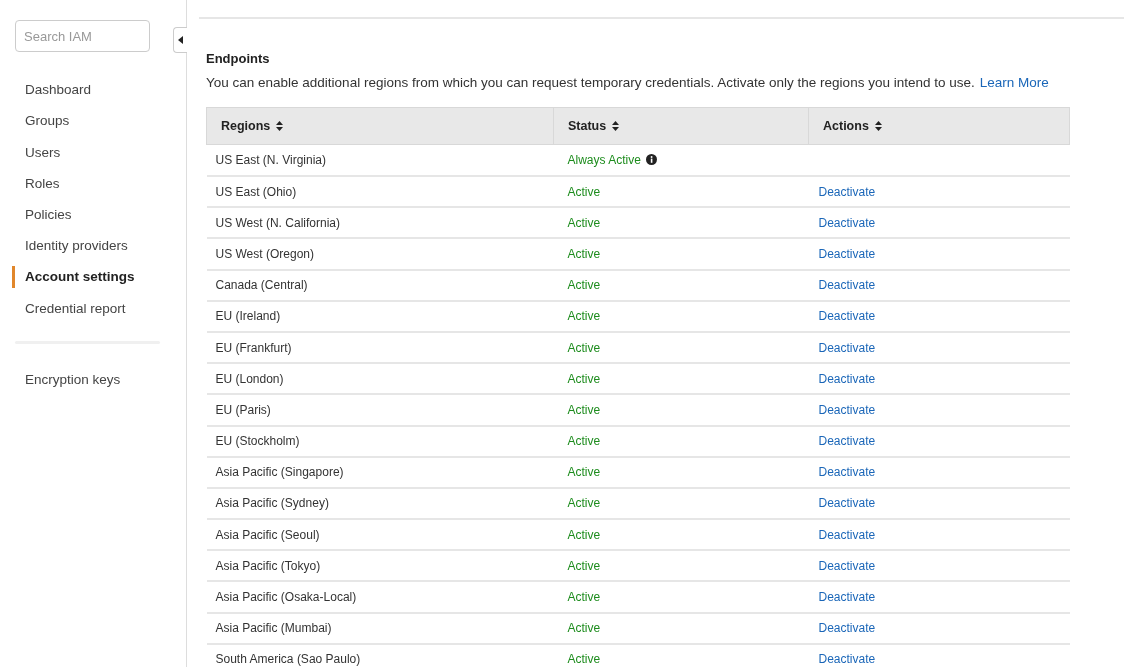 This screenshot has height=667, width=1124. What do you see at coordinates (257, 441) in the screenshot?
I see `region-name: EU (Stockholm)` at bounding box center [257, 441].